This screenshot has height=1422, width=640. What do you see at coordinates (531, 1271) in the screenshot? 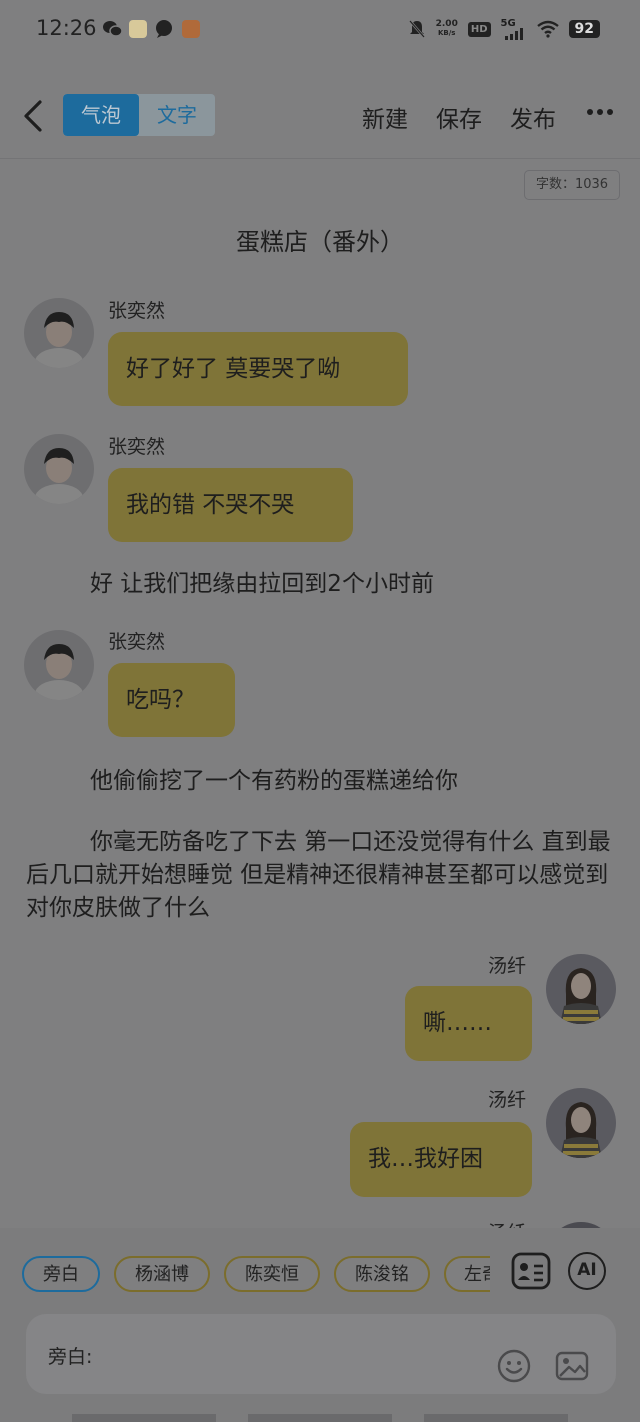
I see `contact-card-icon` at bounding box center [531, 1271].